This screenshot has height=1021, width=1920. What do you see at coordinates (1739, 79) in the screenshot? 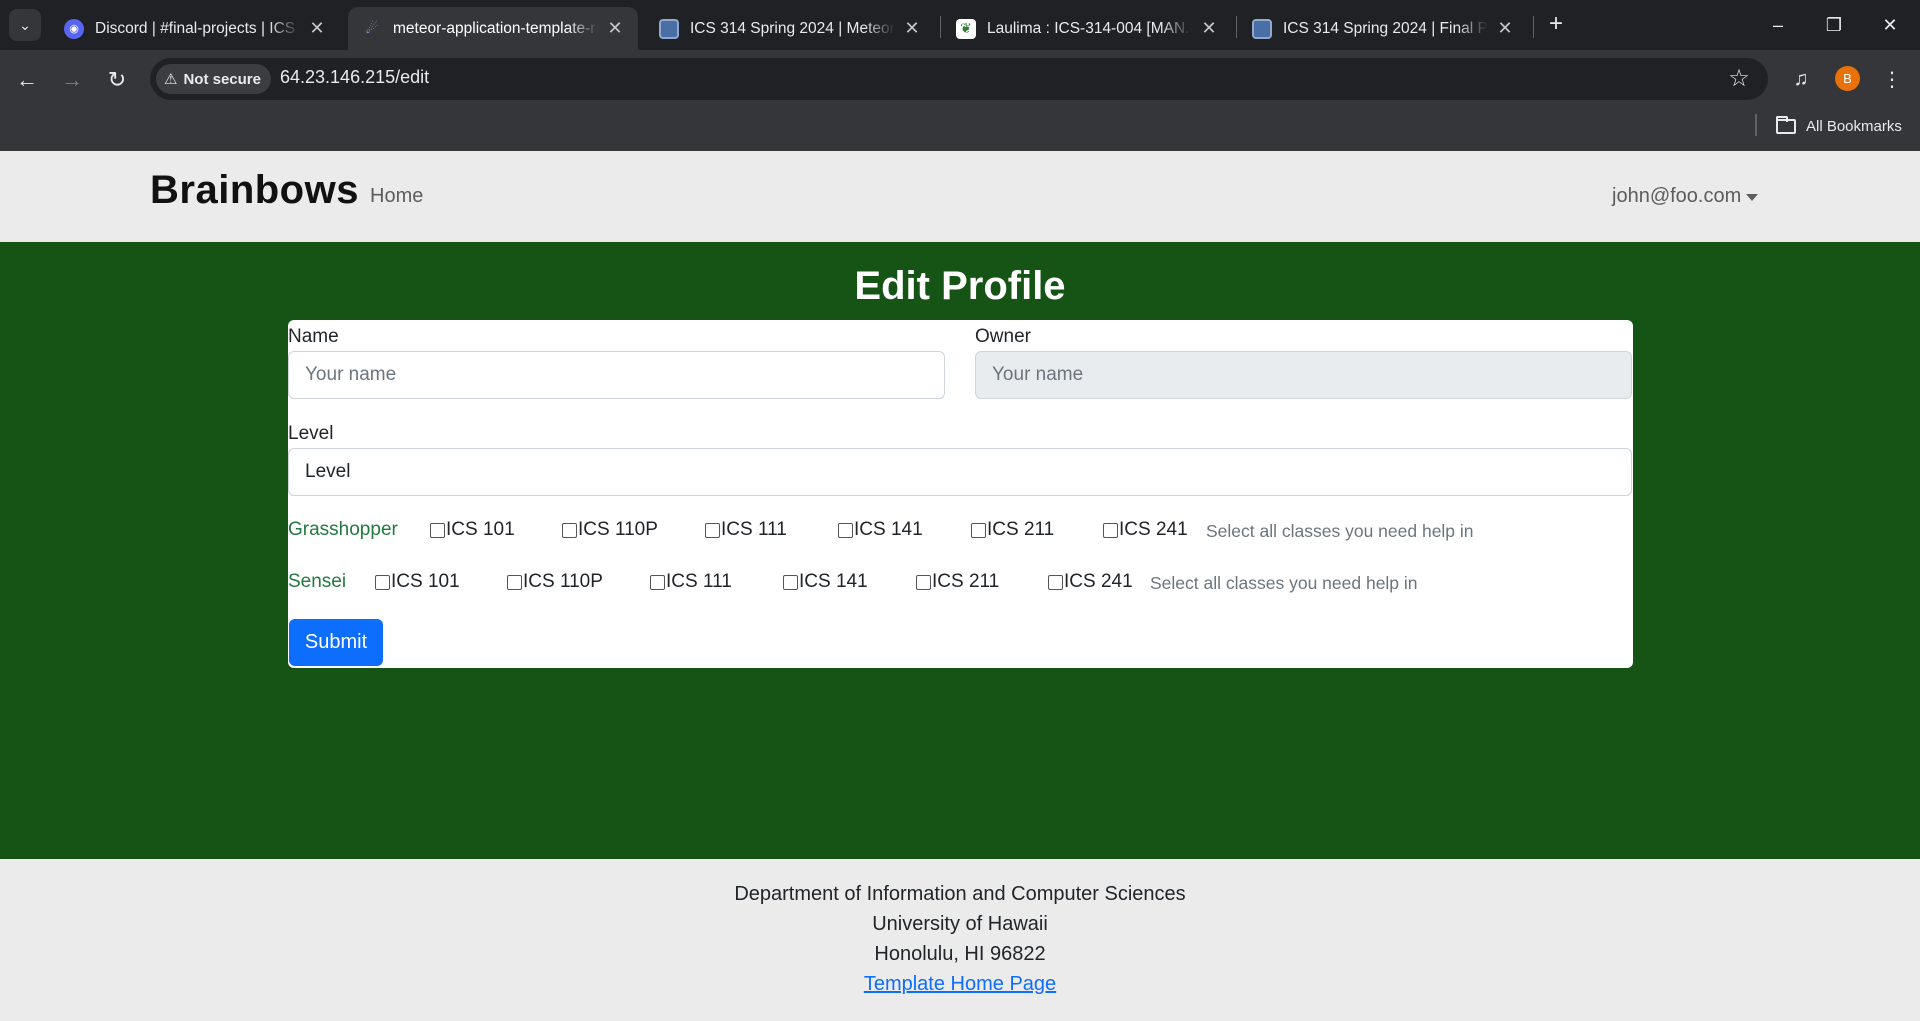
I see `bookmark-star-icon: ☆` at bounding box center [1739, 79].